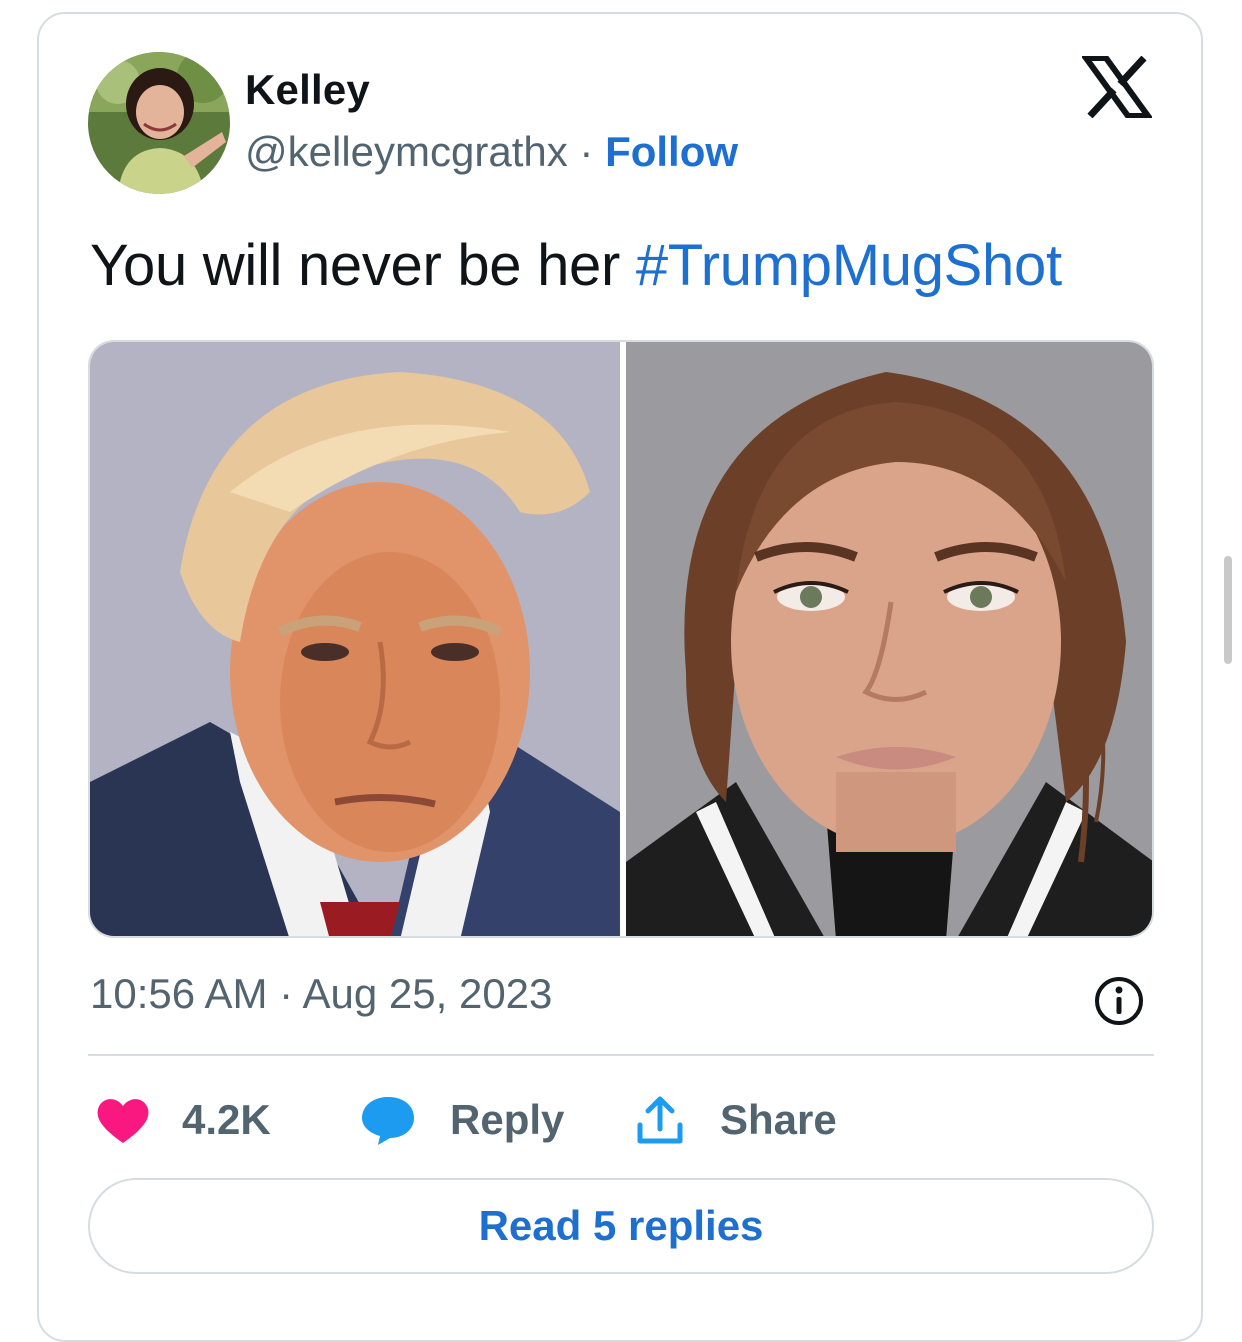 This screenshot has width=1242, height=1342. Describe the element at coordinates (1117, 87) in the screenshot. I see `x-logo-icon` at that location.